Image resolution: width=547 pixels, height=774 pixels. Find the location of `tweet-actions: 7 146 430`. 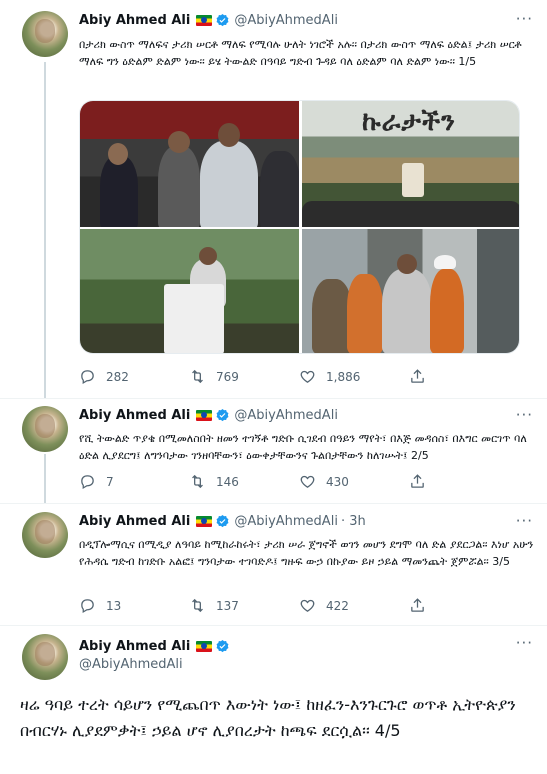

tweet-actions: 7 146 430 is located at coordinates (299, 481).